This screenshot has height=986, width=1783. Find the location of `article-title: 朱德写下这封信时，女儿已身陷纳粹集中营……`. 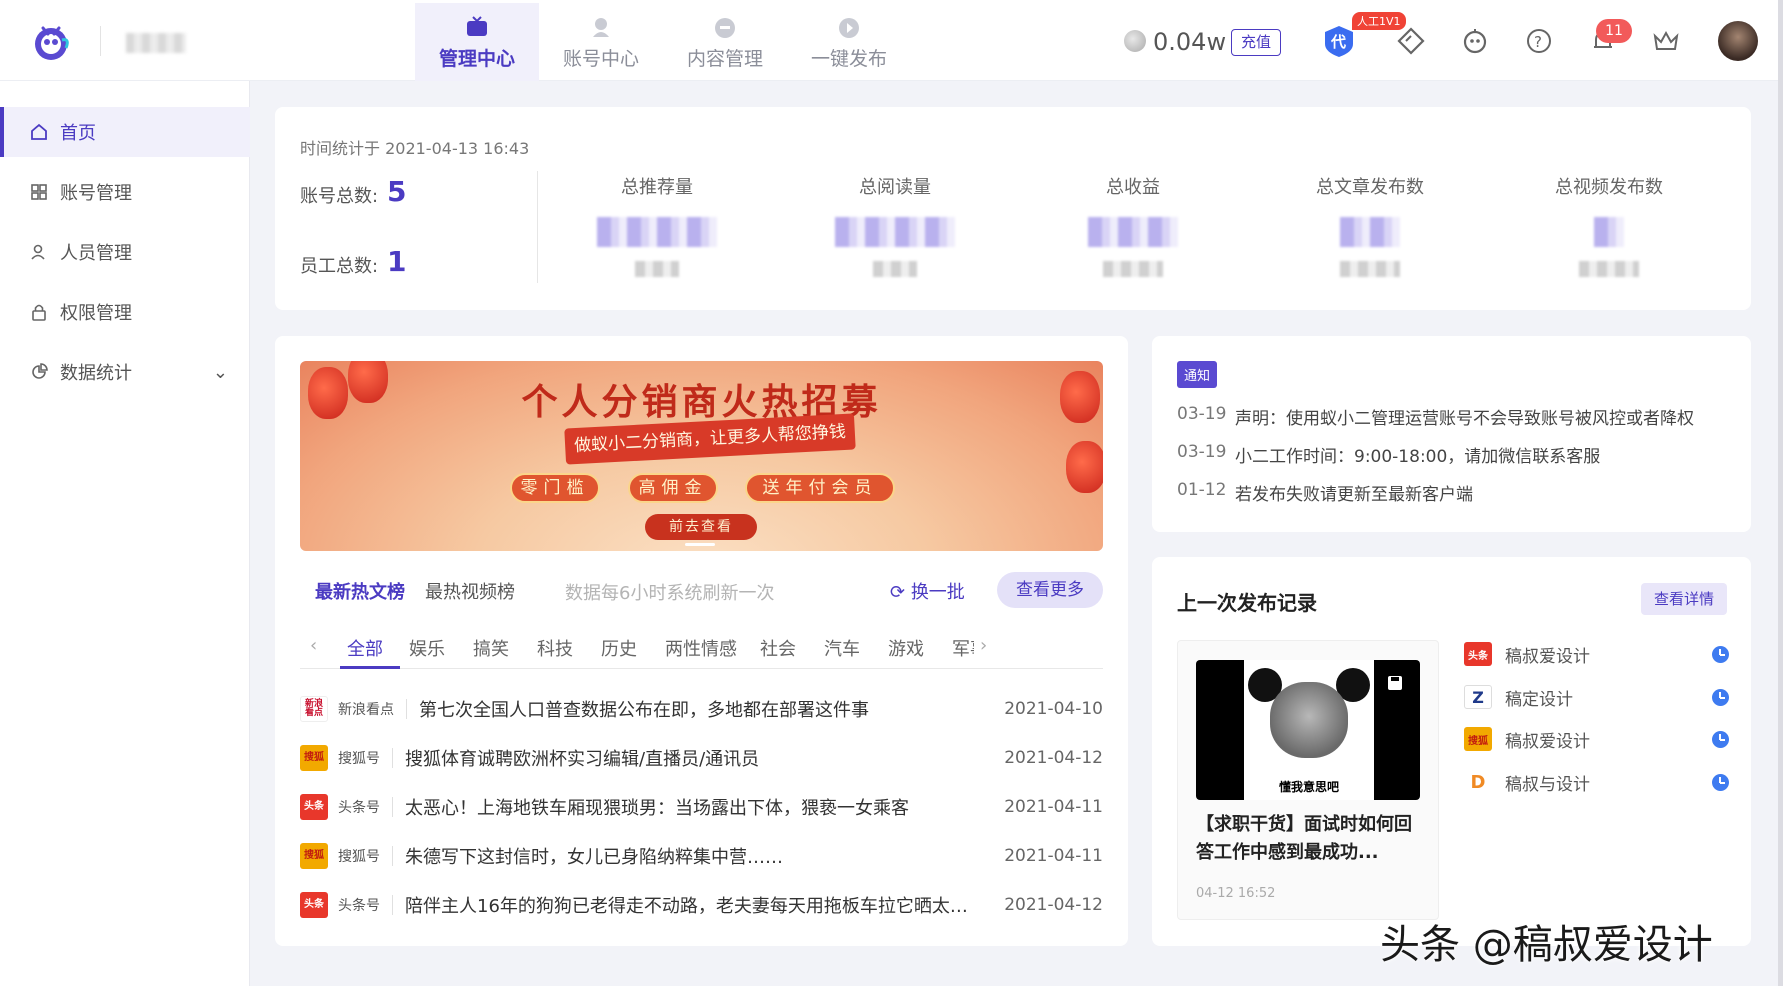

article-title: 朱德写下这封信时，女儿已身陷纳粹集中营…… is located at coordinates (689, 856).